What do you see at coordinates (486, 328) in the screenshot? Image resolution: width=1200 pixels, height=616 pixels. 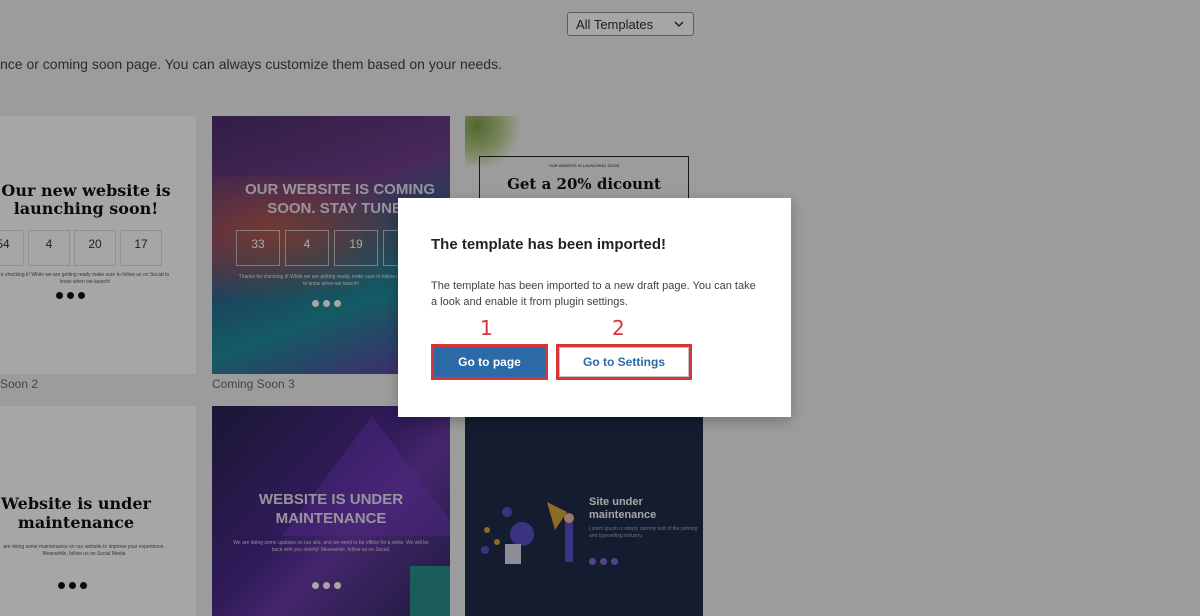 I see `annotation-marker-1: 1` at bounding box center [486, 328].